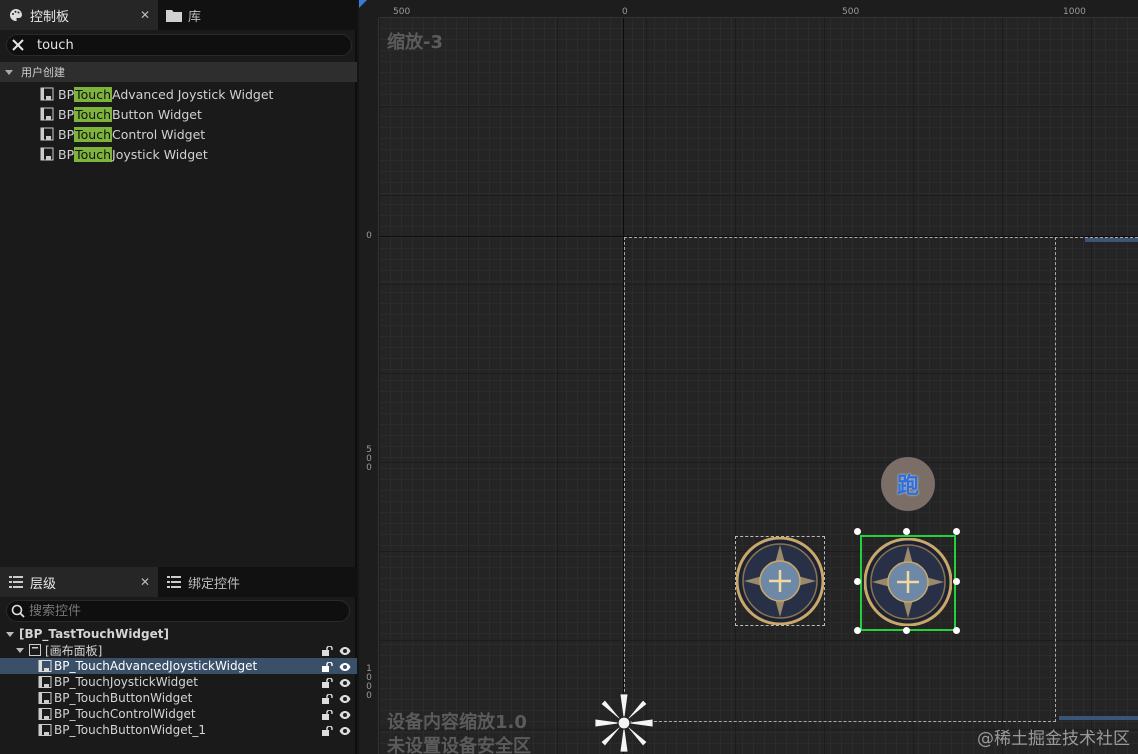  What do you see at coordinates (178, 634) in the screenshot?
I see `tree-root: [BP_TastTouchWidget]` at bounding box center [178, 634].